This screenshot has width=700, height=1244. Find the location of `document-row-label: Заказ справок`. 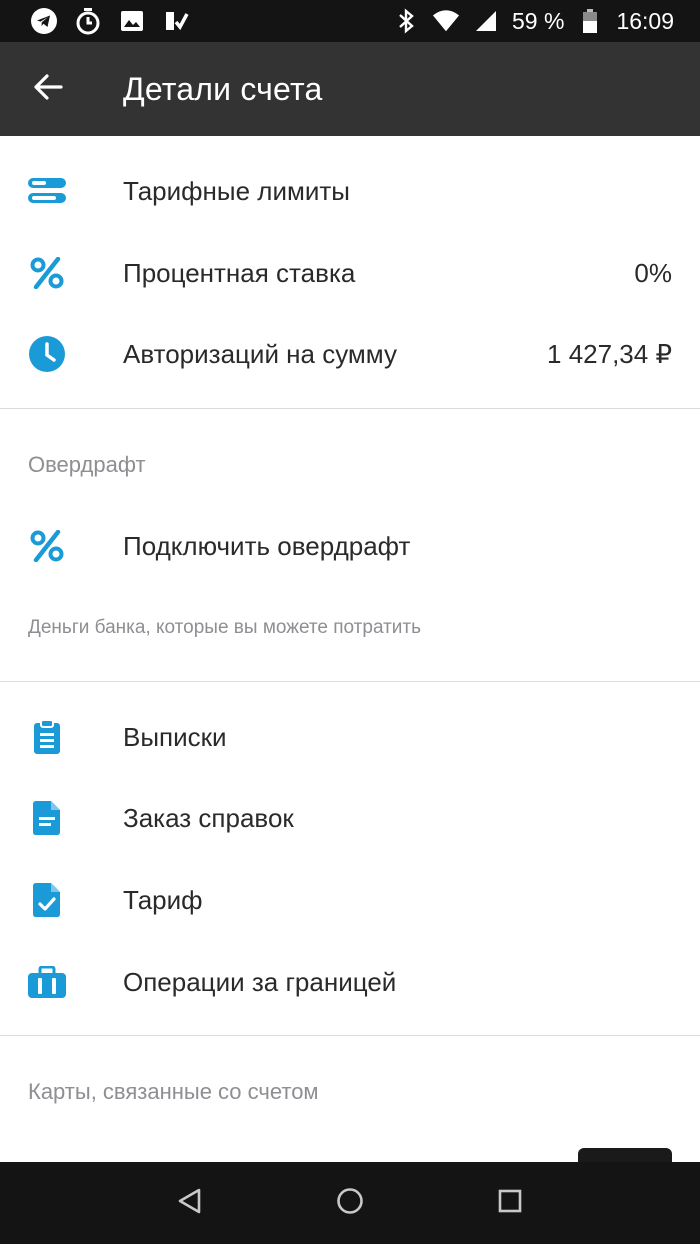

document-row-label: Заказ справок is located at coordinates (208, 817).